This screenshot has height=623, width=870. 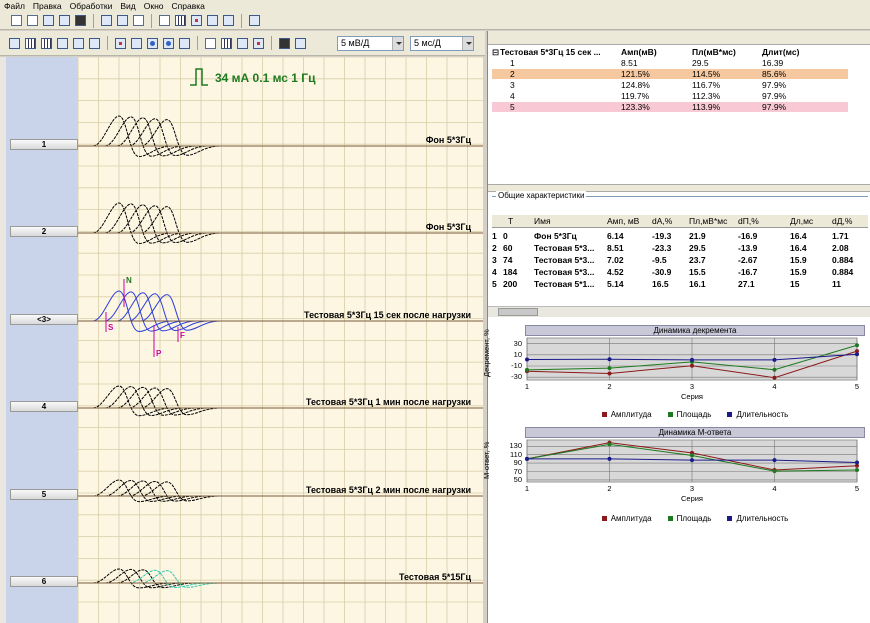 I want to click on menu-window: Окно, so click(x=154, y=6).